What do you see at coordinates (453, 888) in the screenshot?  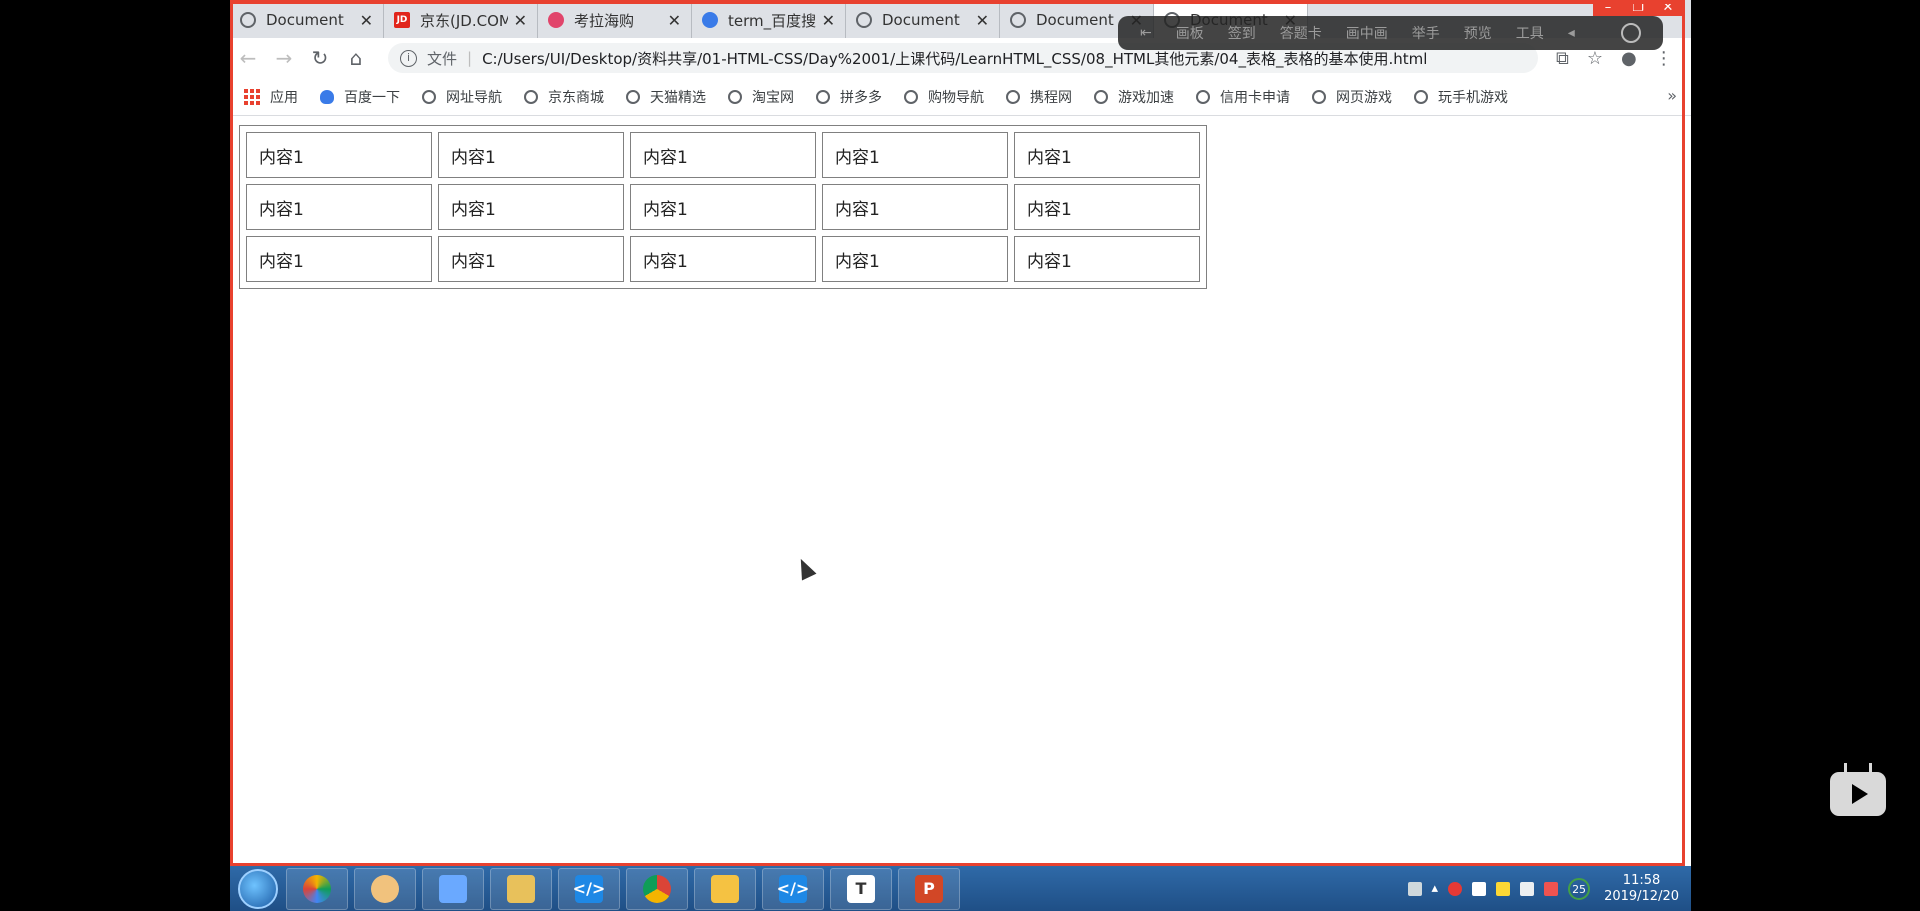 I see `taskbar-app-feather` at bounding box center [453, 888].